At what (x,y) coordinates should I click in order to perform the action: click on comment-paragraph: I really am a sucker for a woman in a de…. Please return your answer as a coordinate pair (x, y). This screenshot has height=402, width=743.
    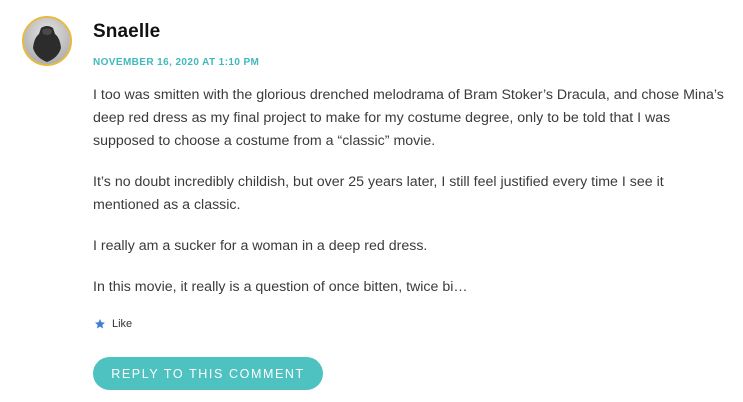
    Looking at the image, I should click on (260, 246).